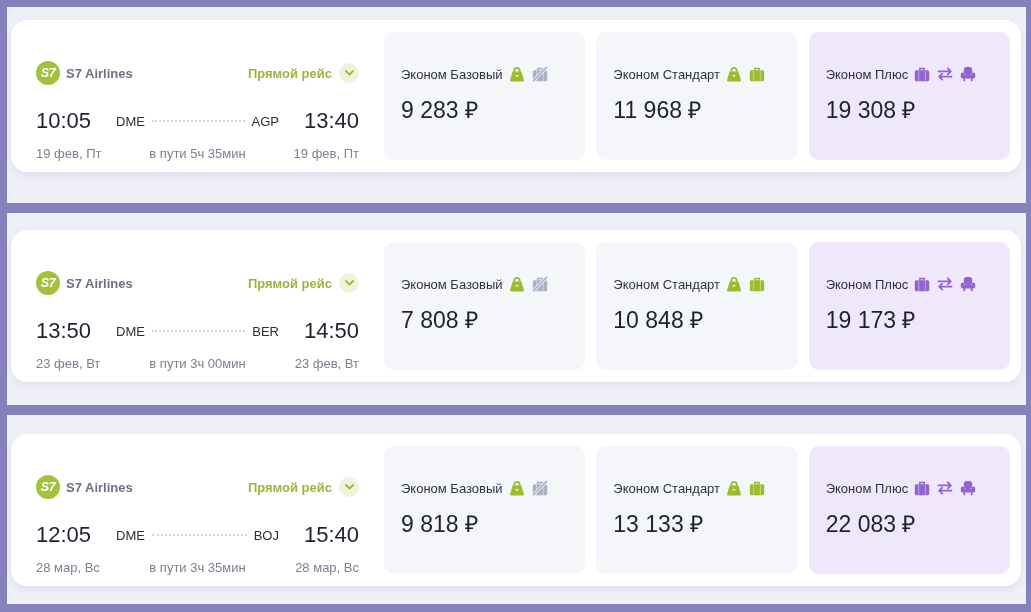  What do you see at coordinates (68, 568) in the screenshot?
I see `departure-date: 28 мар, Вс` at bounding box center [68, 568].